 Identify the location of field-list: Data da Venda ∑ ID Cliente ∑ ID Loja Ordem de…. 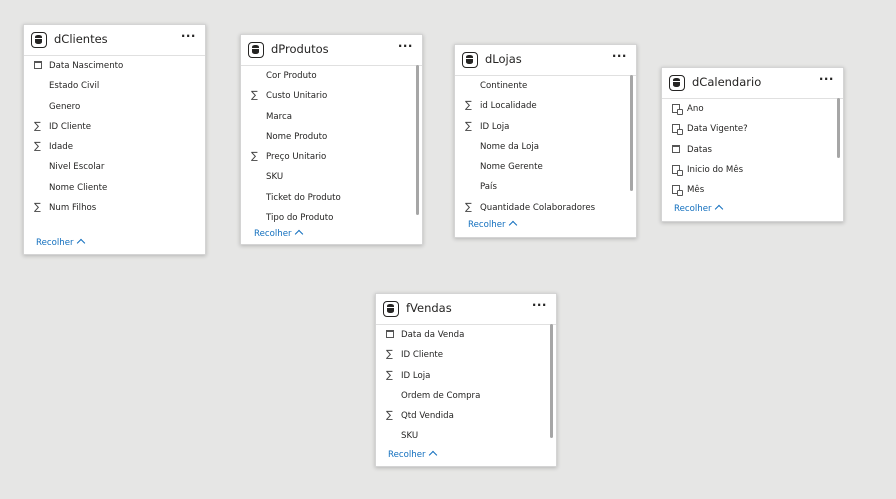
(466, 387).